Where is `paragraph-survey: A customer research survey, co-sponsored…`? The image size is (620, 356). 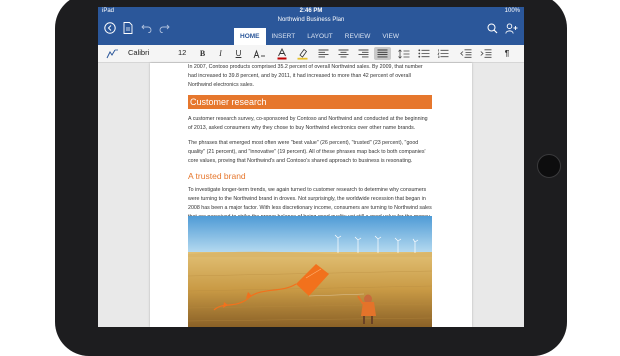
paragraph-survey: A customer research survey, co-sponsored… is located at coordinates (308, 124).